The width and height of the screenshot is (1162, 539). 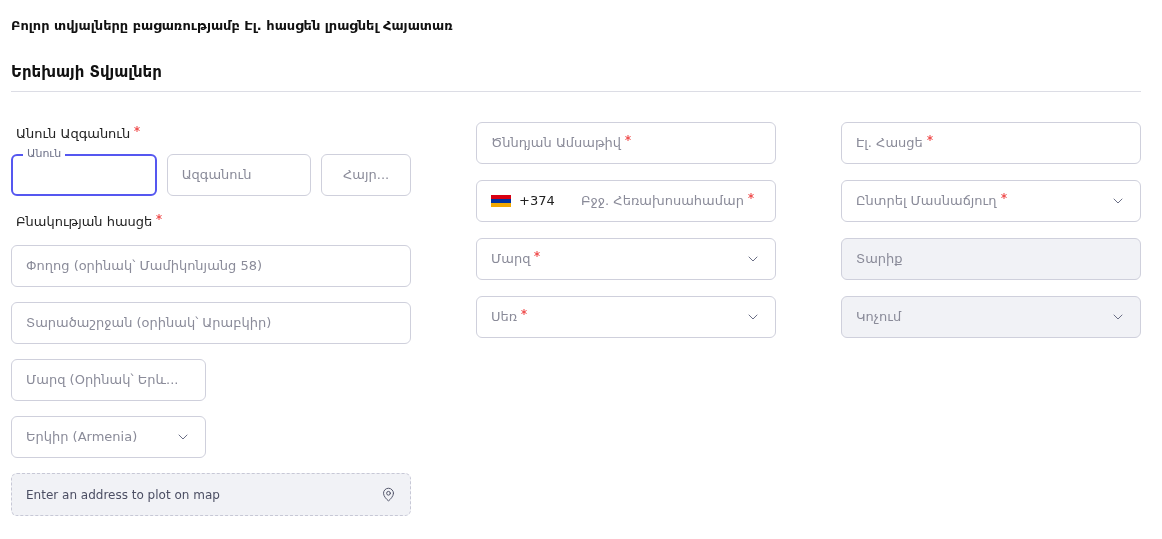 What do you see at coordinates (149, 323) in the screenshot?
I see `field-placeholder: Տարածաշրջան (օրինակ՝ Արաբկիր)` at bounding box center [149, 323].